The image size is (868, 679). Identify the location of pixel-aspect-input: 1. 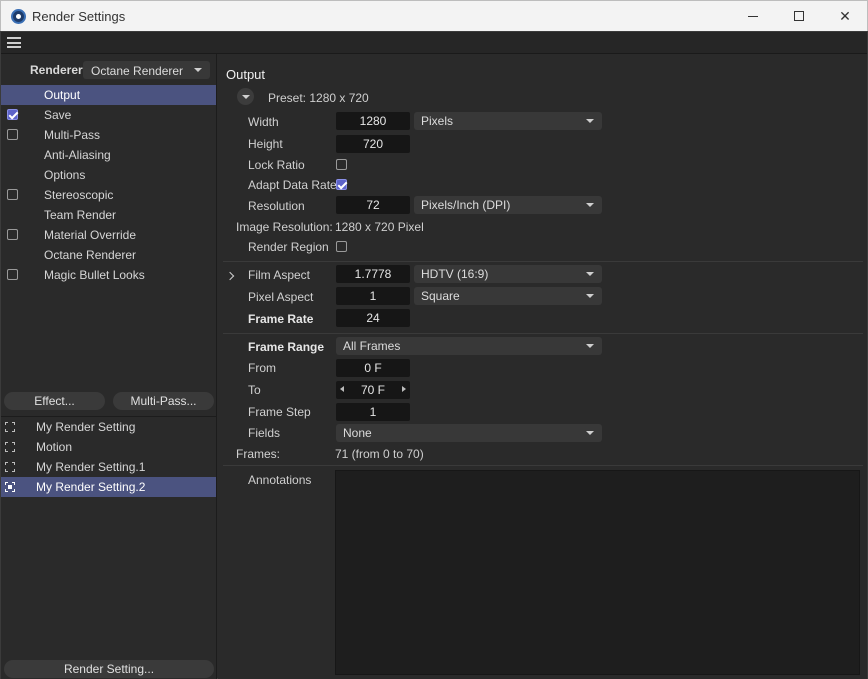
(373, 296).